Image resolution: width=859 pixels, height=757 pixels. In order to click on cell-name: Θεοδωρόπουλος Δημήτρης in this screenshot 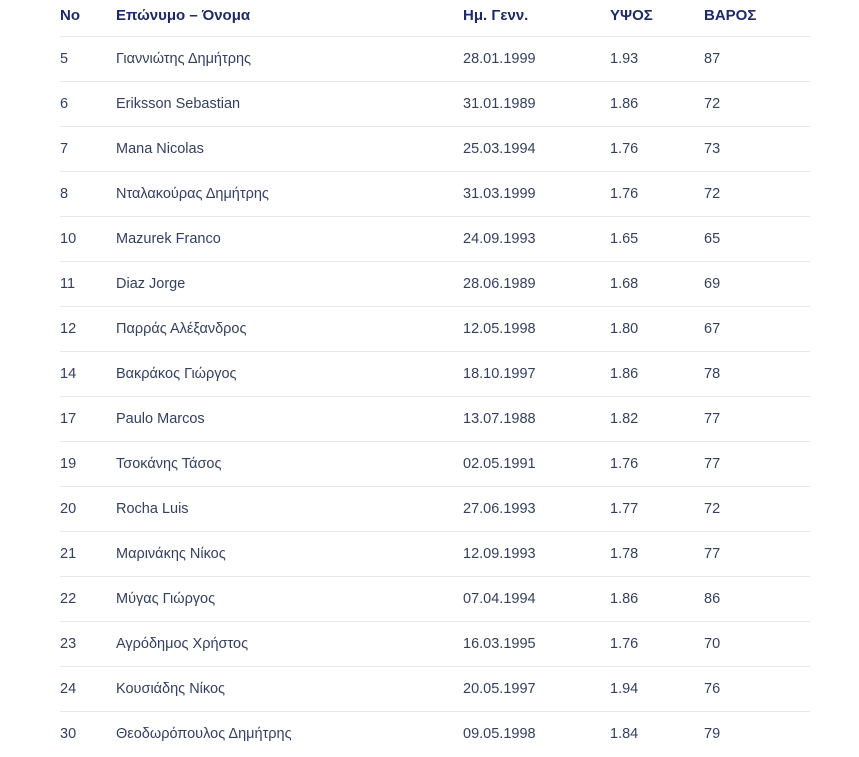, I will do `click(204, 734)`.